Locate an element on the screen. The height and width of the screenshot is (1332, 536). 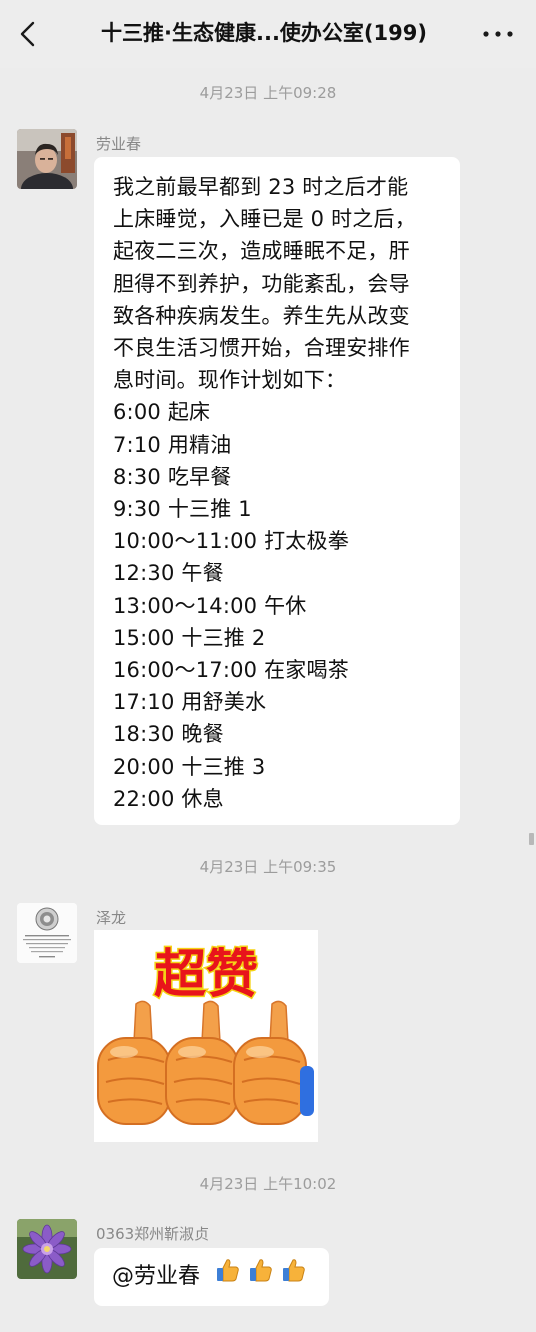
schedule-item: 8:30 吃早餐 is located at coordinates (172, 476).